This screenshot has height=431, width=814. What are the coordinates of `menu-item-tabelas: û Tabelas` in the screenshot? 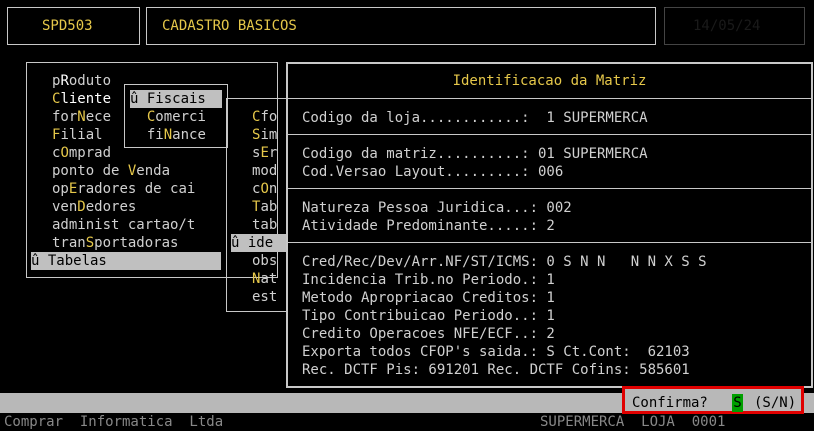 It's located at (126, 261).